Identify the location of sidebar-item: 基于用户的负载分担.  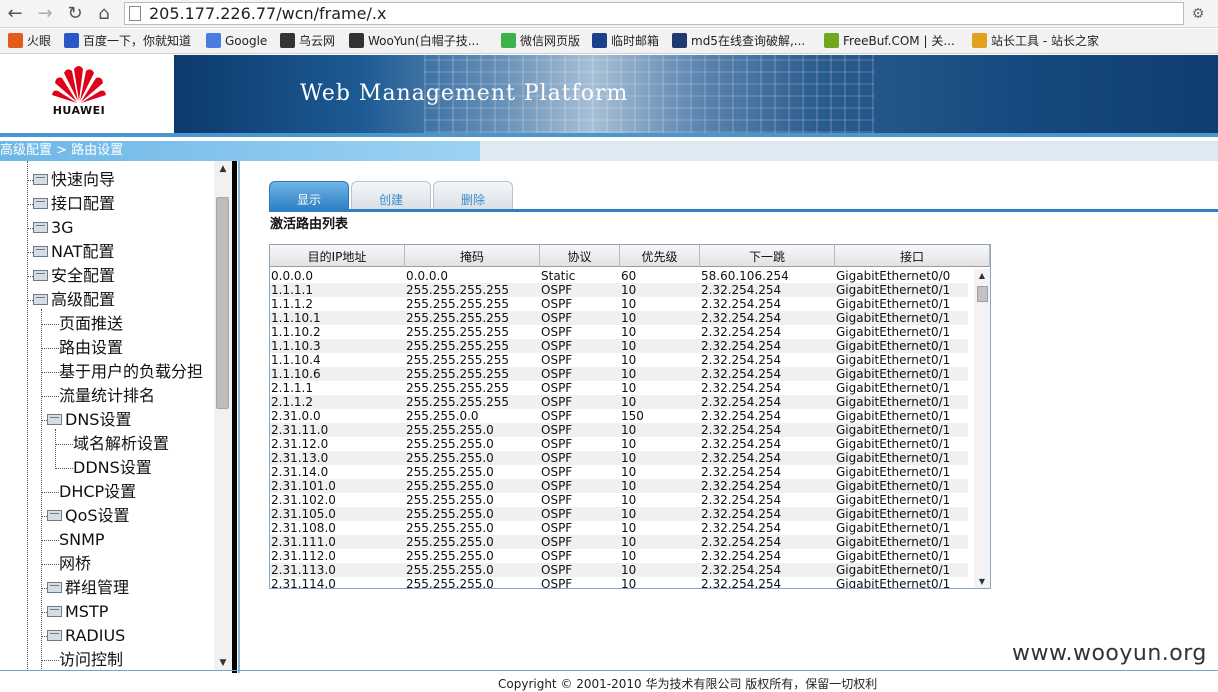
(122, 372).